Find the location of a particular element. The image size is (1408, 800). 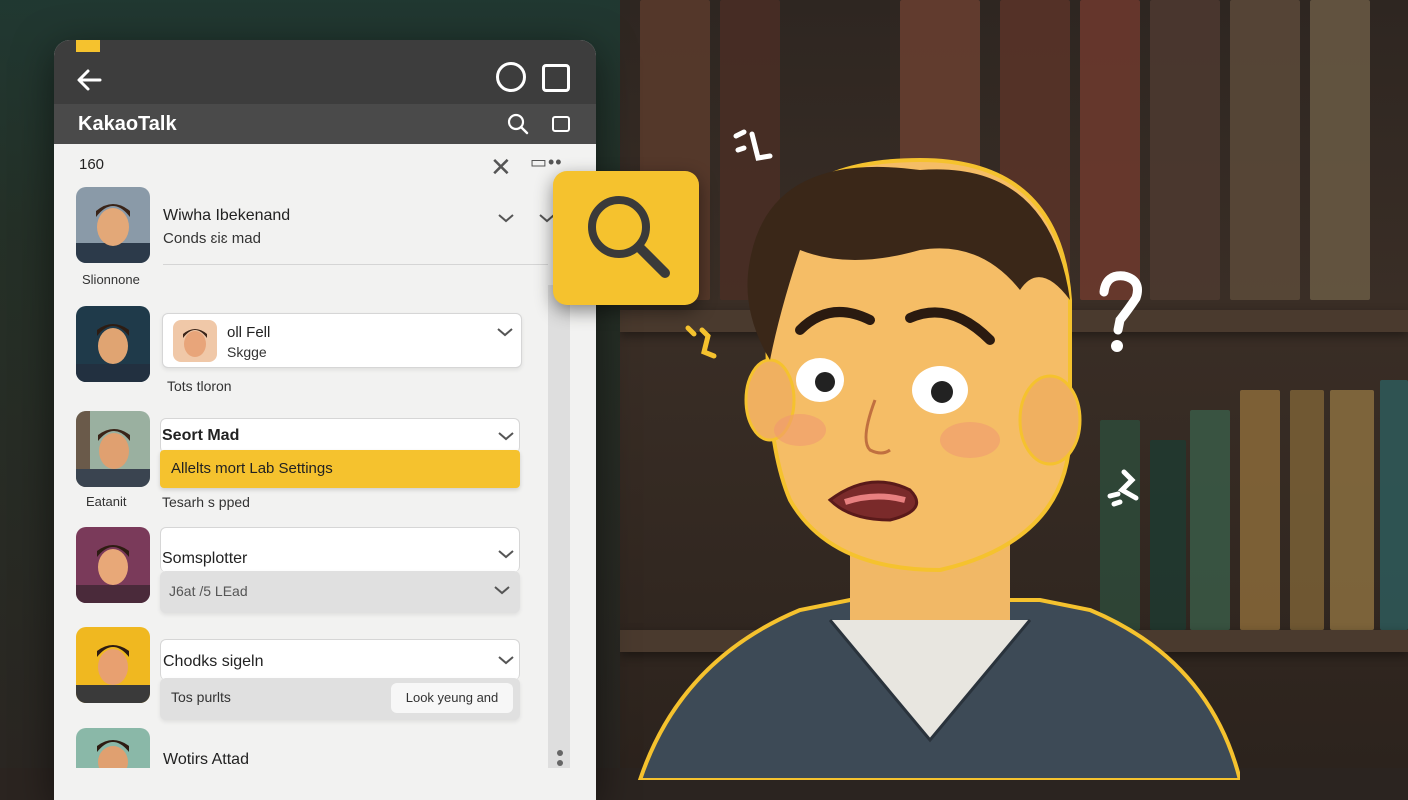

circle-icon is located at coordinates (511, 77).